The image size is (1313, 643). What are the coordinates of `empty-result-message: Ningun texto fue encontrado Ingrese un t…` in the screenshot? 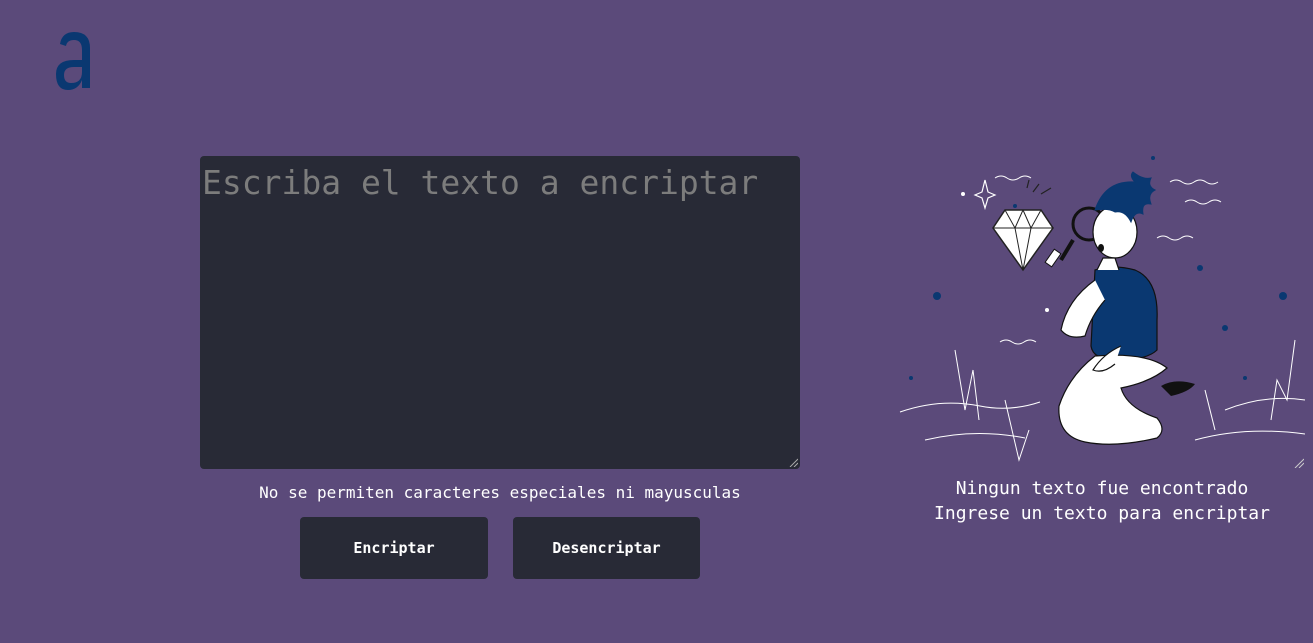 It's located at (1102, 501).